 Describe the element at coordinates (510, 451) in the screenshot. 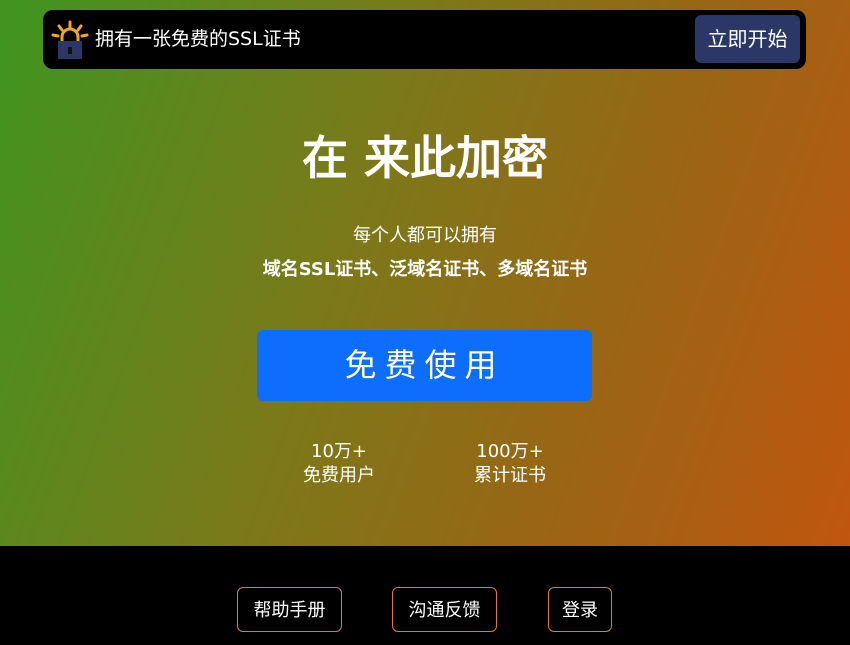

I see `stat-value: 100万+` at that location.